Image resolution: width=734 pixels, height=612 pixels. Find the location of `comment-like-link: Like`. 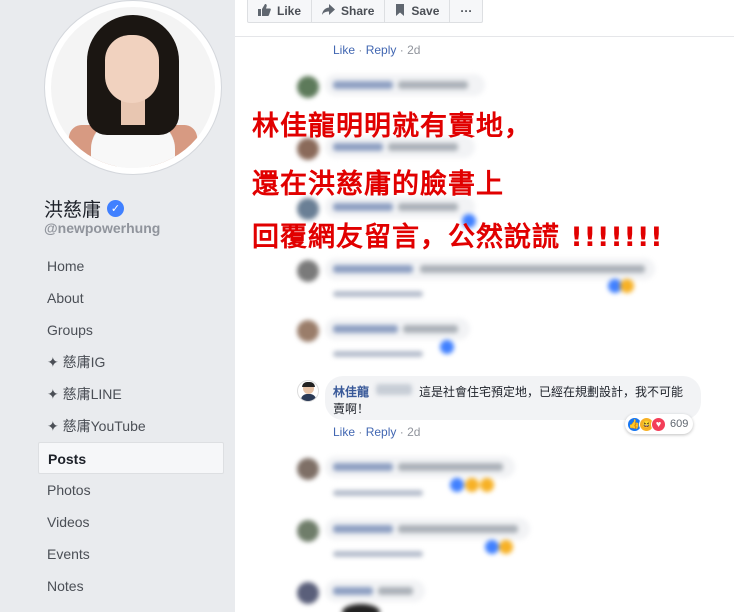

comment-like-link: Like is located at coordinates (344, 50).